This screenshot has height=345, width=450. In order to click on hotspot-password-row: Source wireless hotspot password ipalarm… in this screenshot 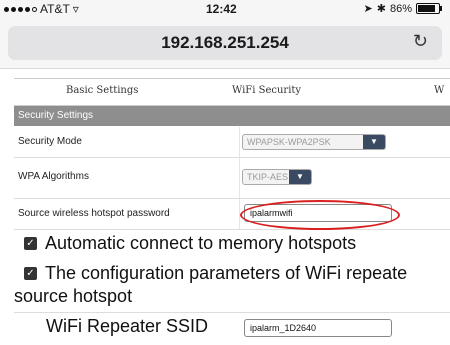, I will do `click(232, 214)`.